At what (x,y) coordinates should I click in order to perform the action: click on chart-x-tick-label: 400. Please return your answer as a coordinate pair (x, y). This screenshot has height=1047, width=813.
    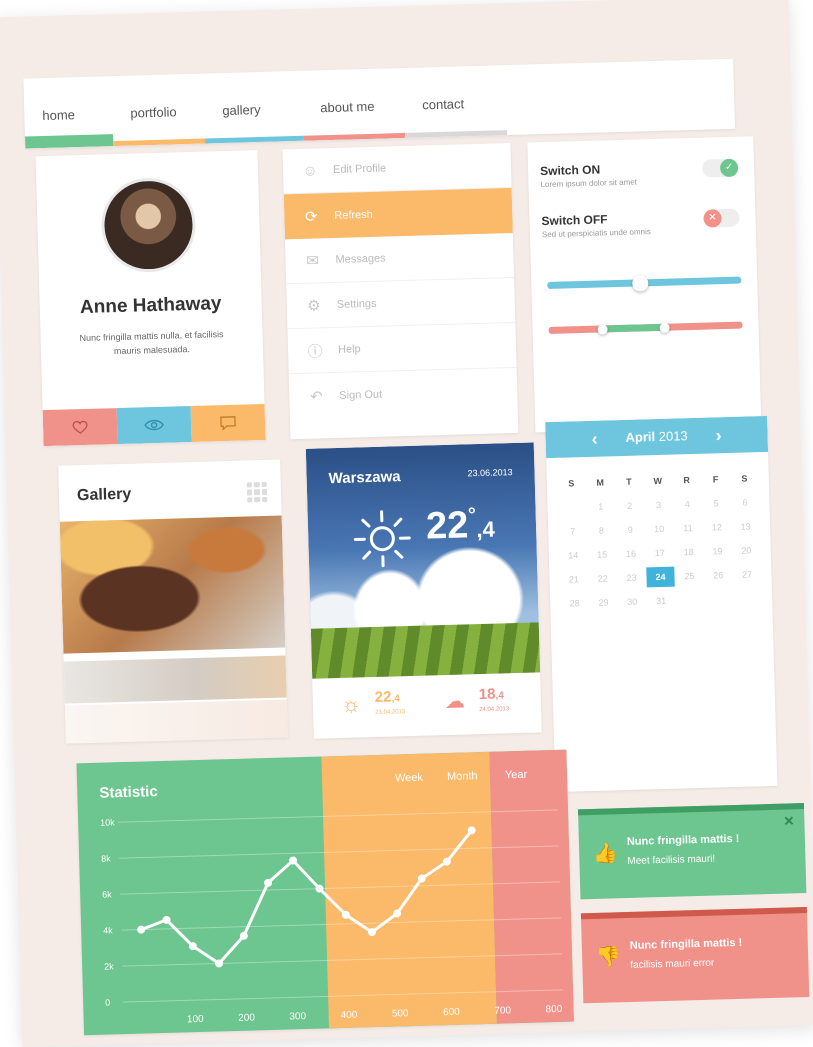
    Looking at the image, I should click on (348, 1015).